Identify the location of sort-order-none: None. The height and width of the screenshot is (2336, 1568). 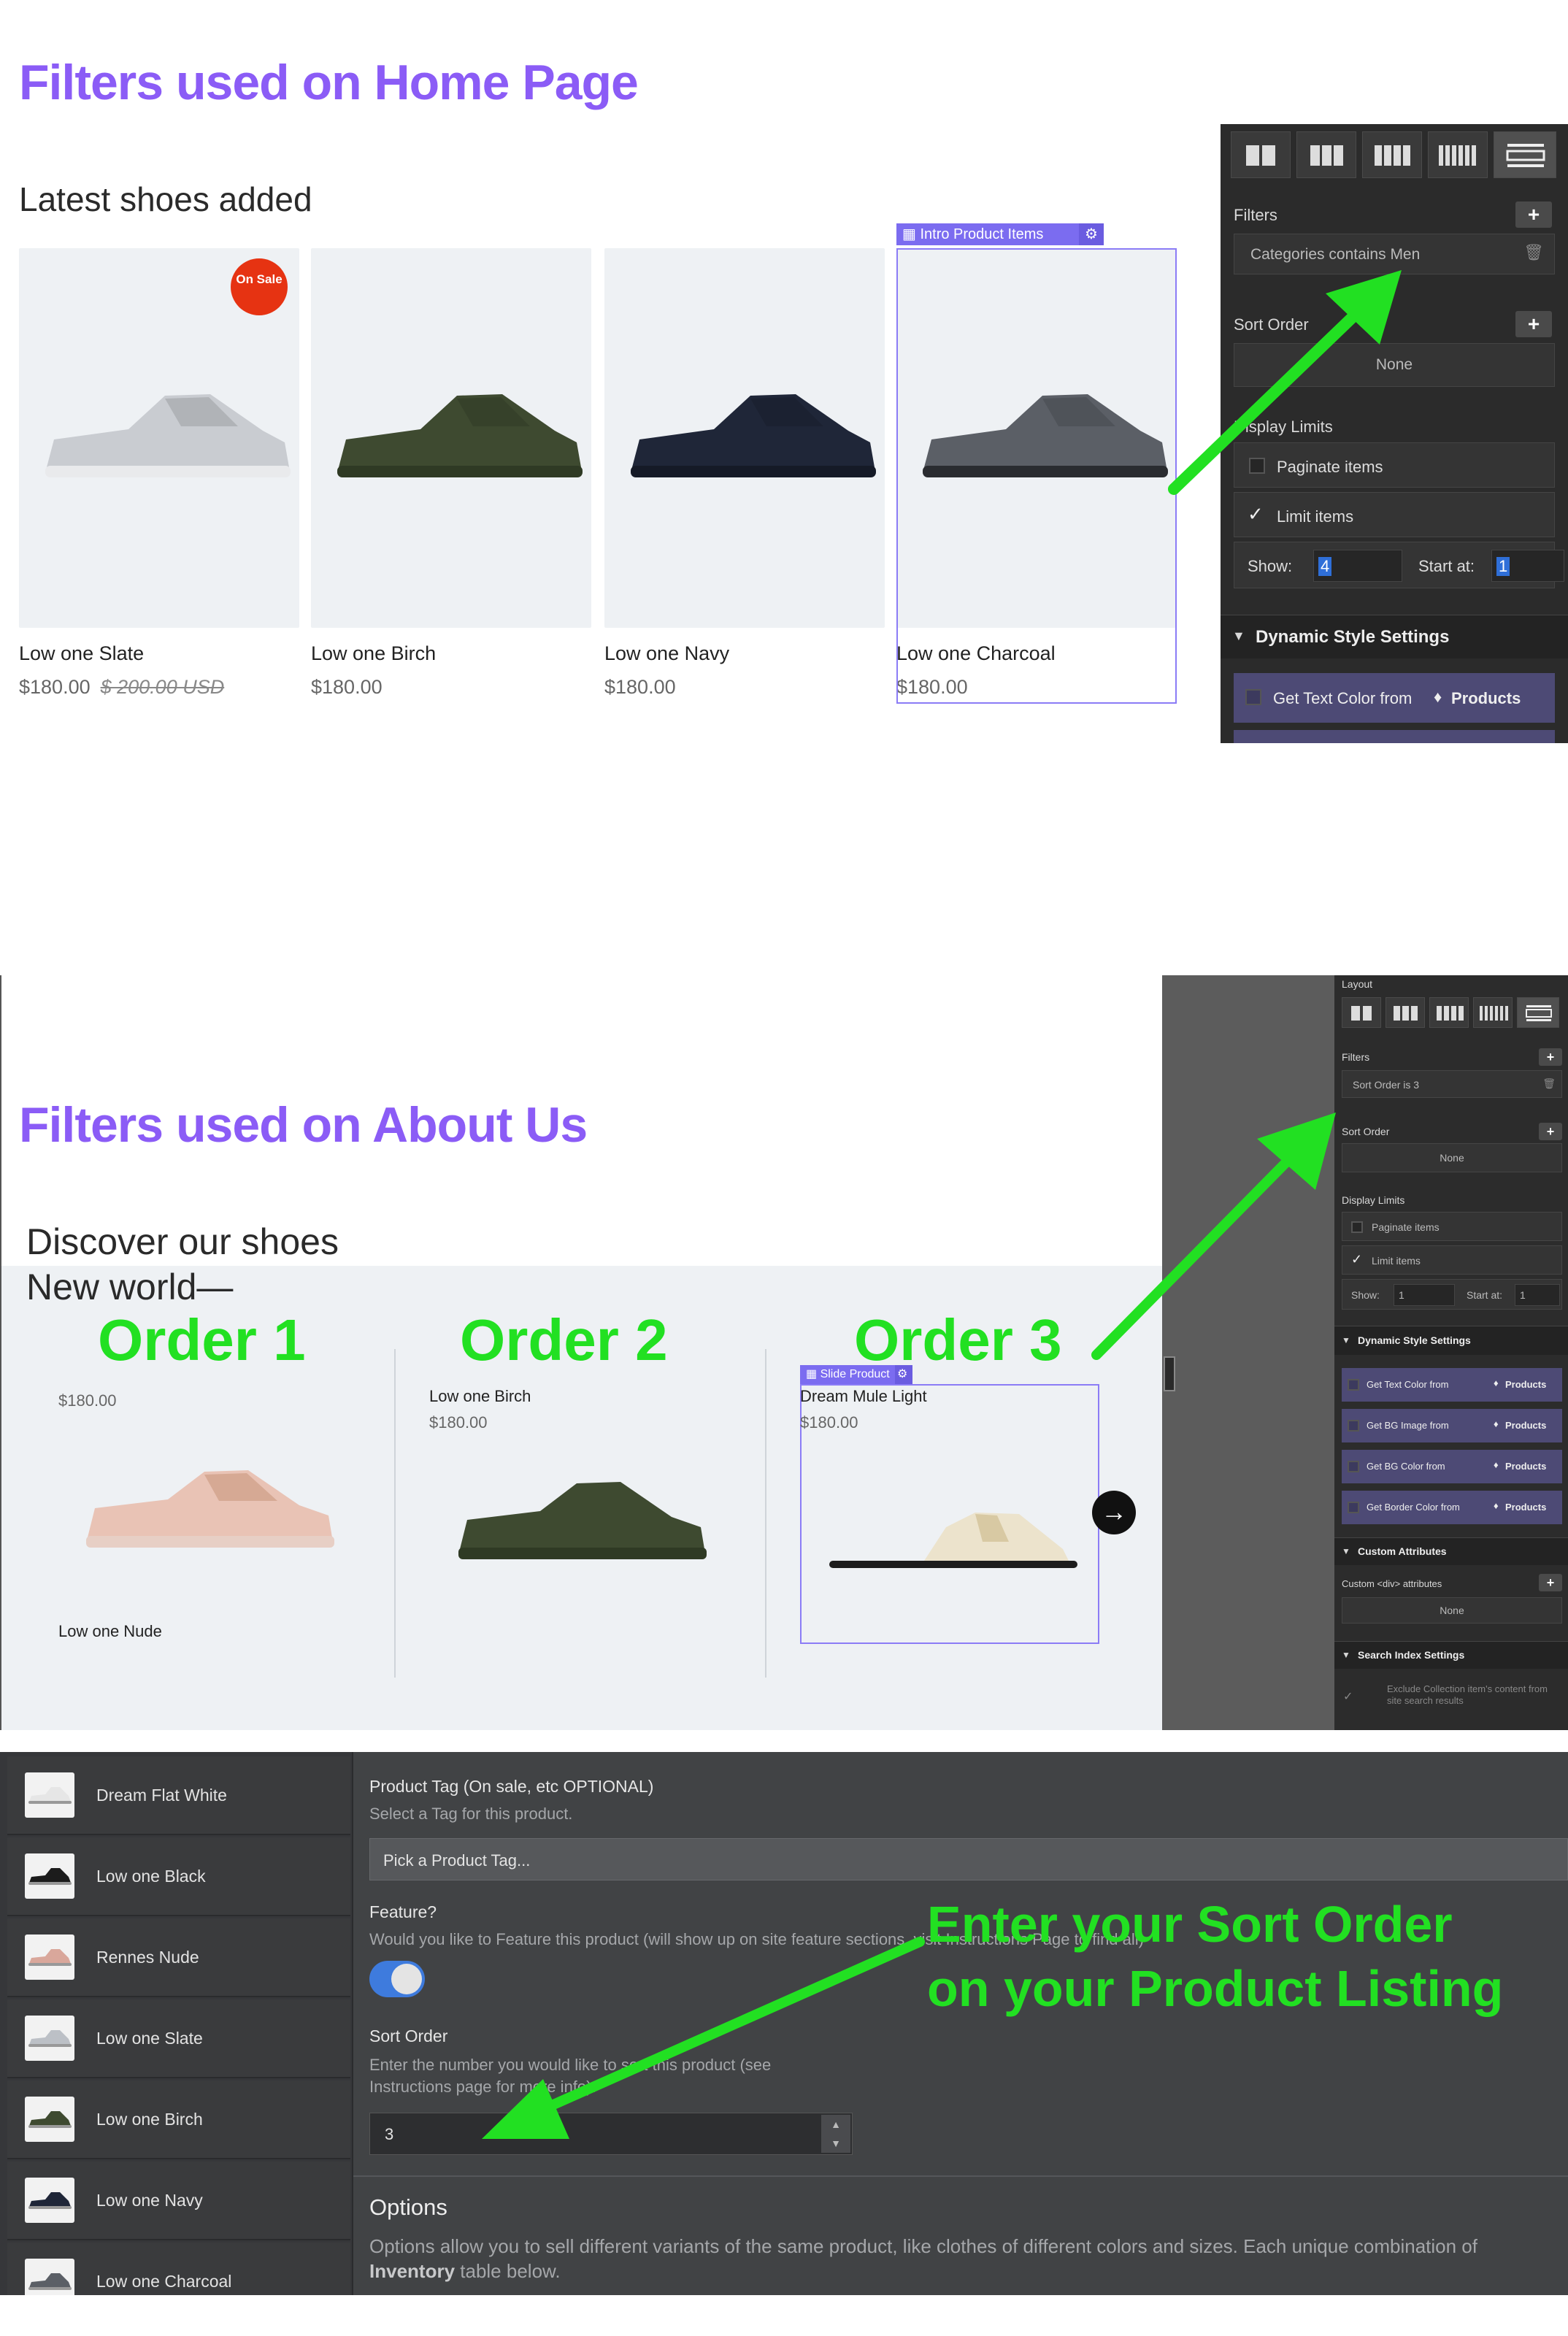
(1452, 1158).